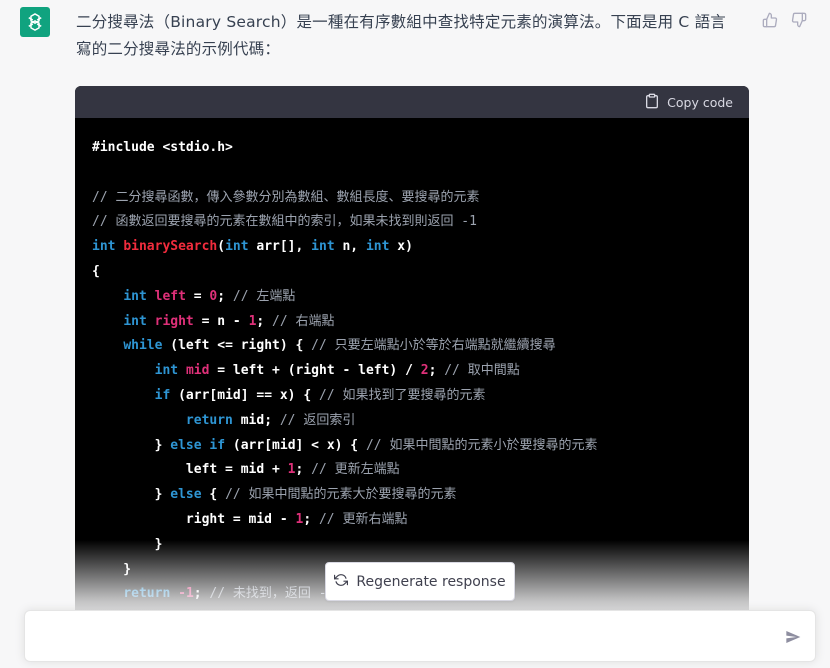 The width and height of the screenshot is (830, 668). Describe the element at coordinates (286, 197) in the screenshot. I see `code-line: // 二分搜尋函數，傳入參數分別為數組、數組長度、要搜尋的元素` at that location.